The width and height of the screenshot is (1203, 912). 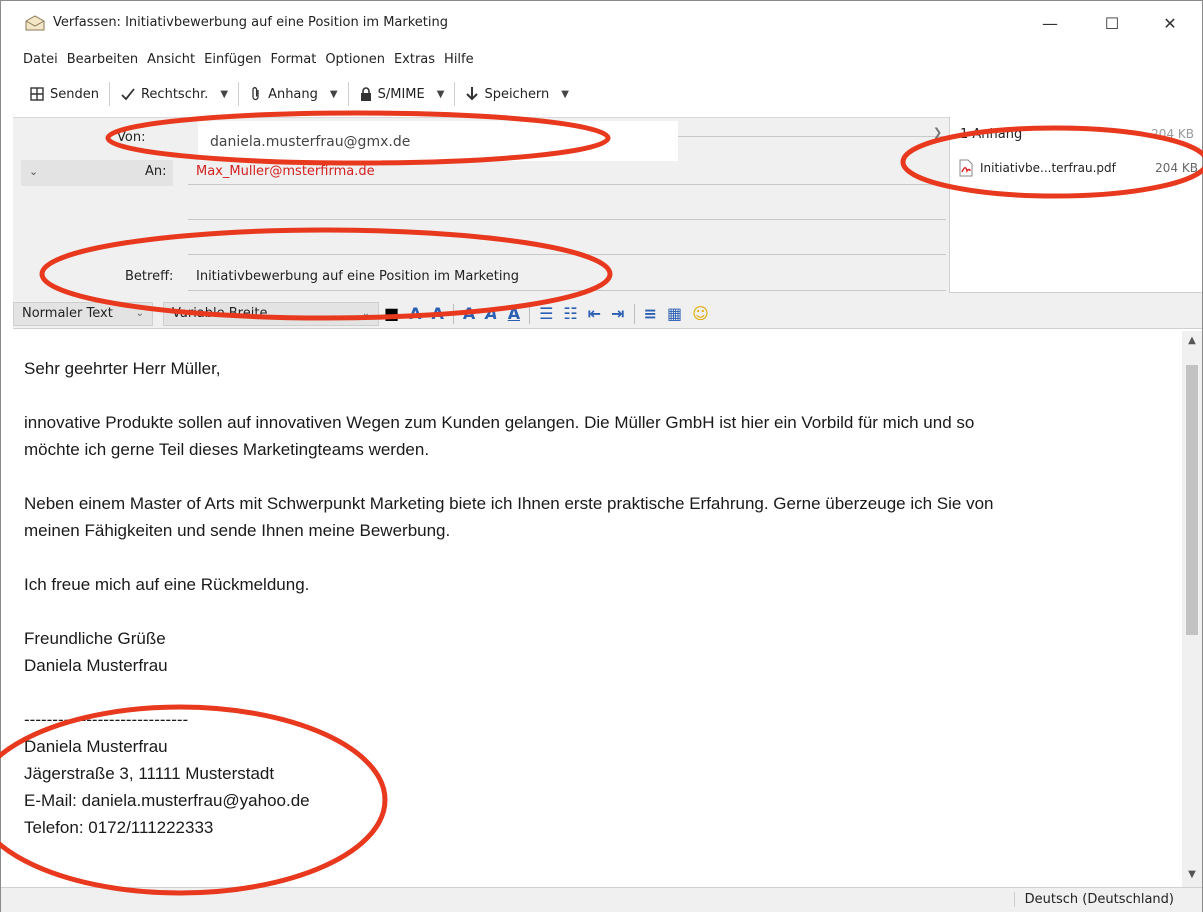 I want to click on vertical-scrollbar: ▲ ▼, so click(x=1192, y=609).